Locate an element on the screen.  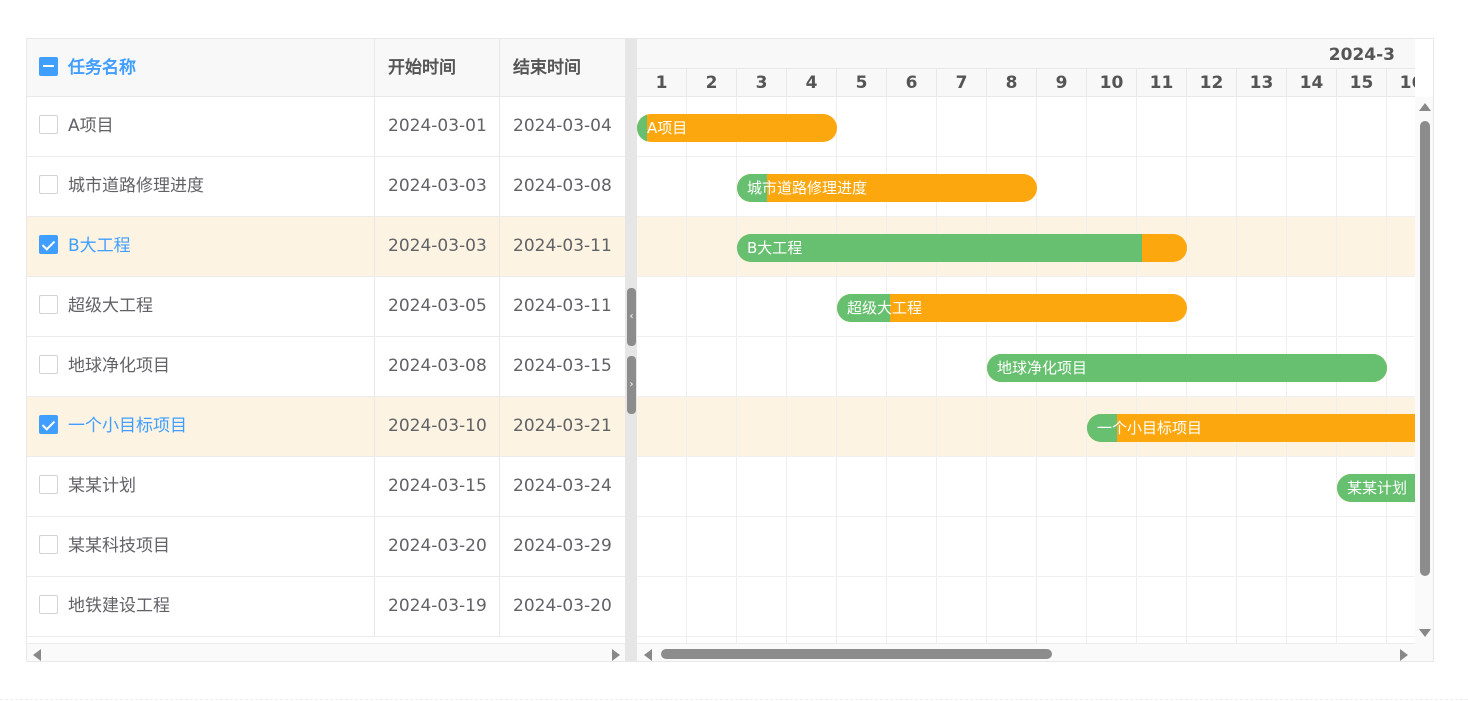
task-bar: 某某计划 is located at coordinates (1376, 488).